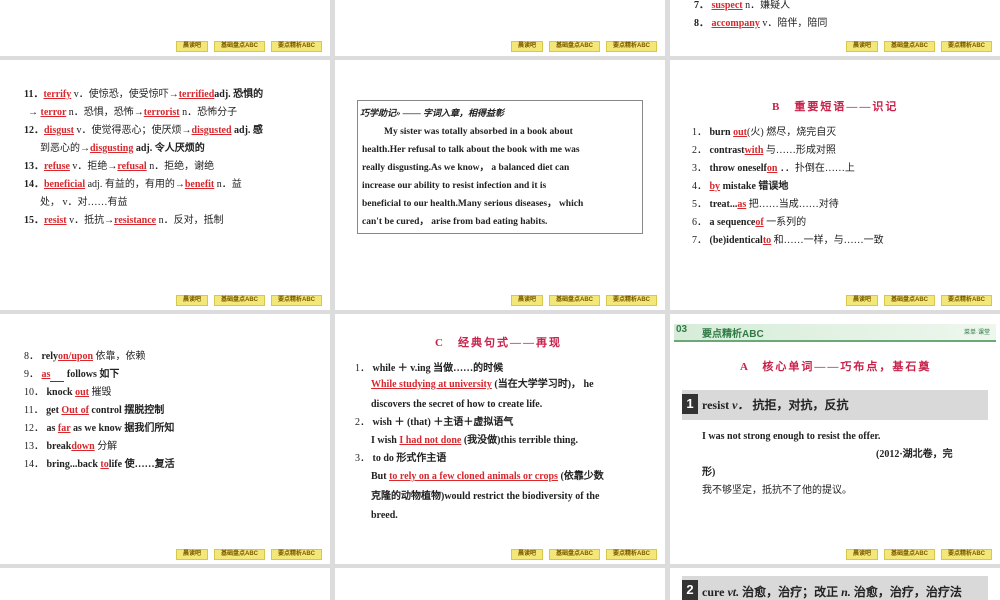 Image resolution: width=1000 pixels, height=600 pixels. Describe the element at coordinates (817, 168) in the screenshot. I see `phrase-meaning: ．．扑倒在……上` at that location.